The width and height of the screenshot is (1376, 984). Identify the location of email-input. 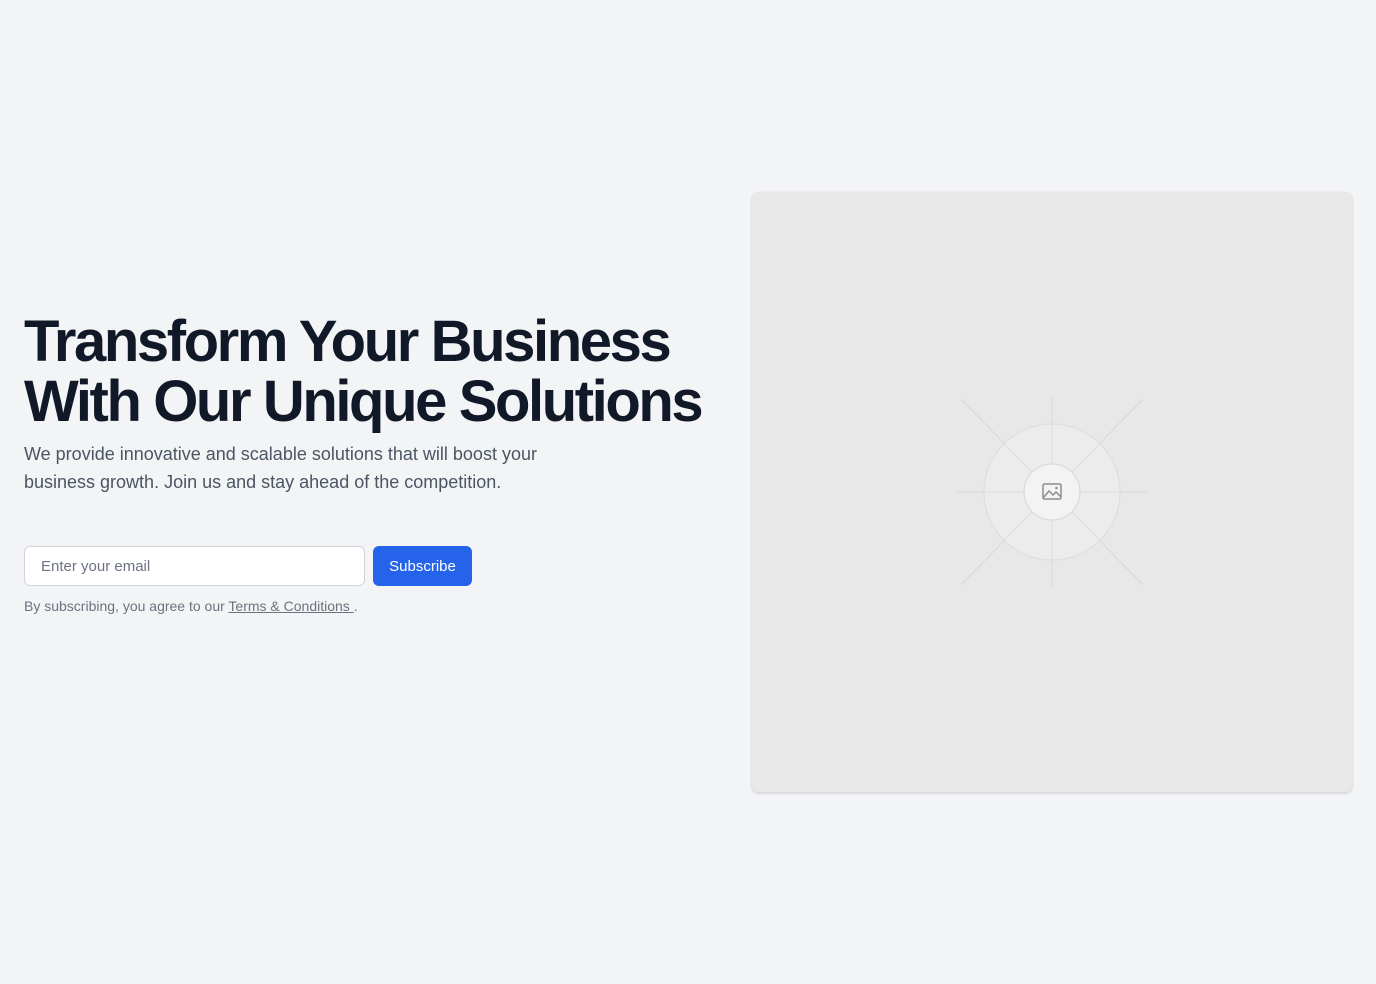
(194, 566).